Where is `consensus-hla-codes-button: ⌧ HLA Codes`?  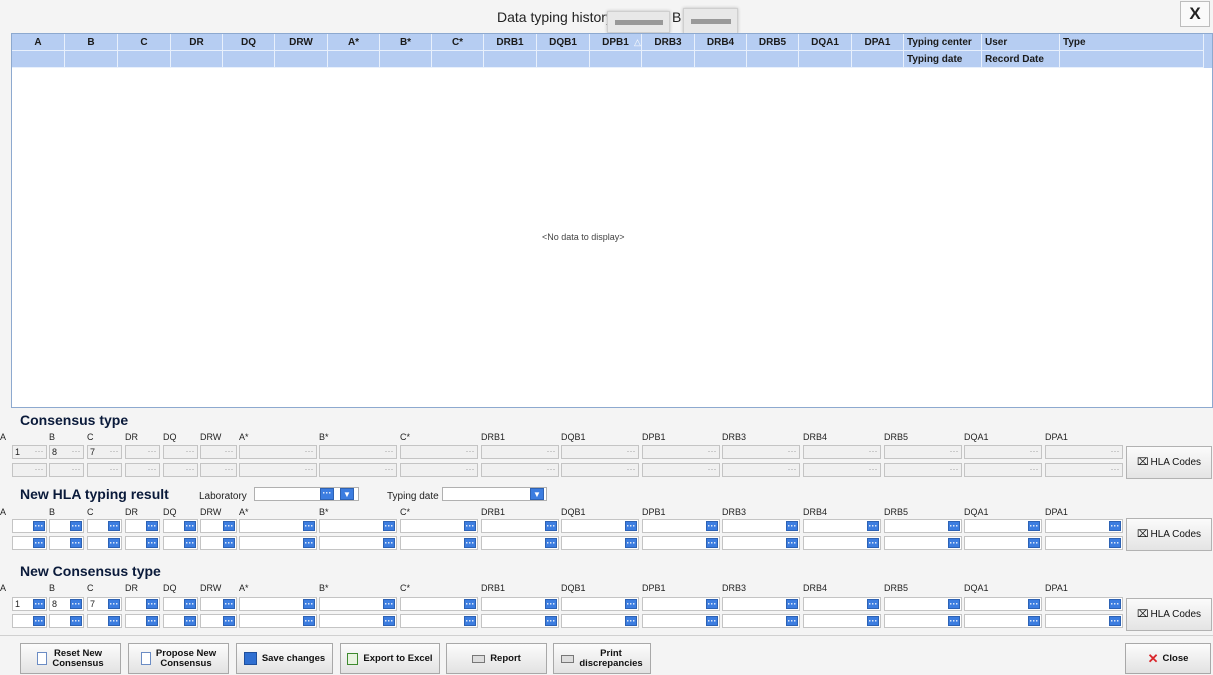 consensus-hla-codes-button: ⌧ HLA Codes is located at coordinates (1169, 462).